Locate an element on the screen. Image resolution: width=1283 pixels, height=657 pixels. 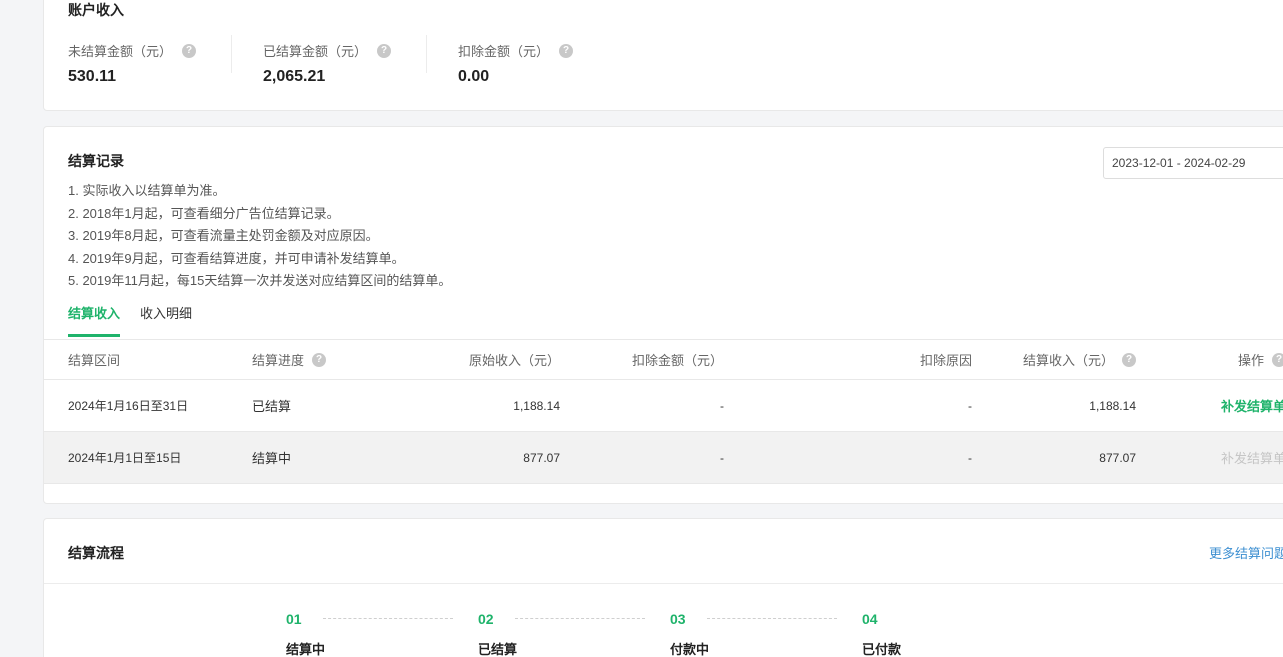
stat-deduction-value: 0.00 is located at coordinates (474, 76).